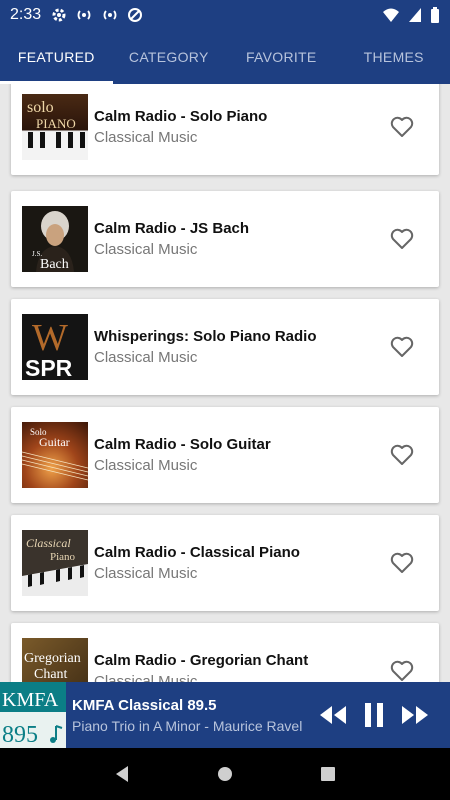  Describe the element at coordinates (187, 725) in the screenshot. I see `now-playing-track: Piano Trio in A Minor - Maurice Ravel` at that location.